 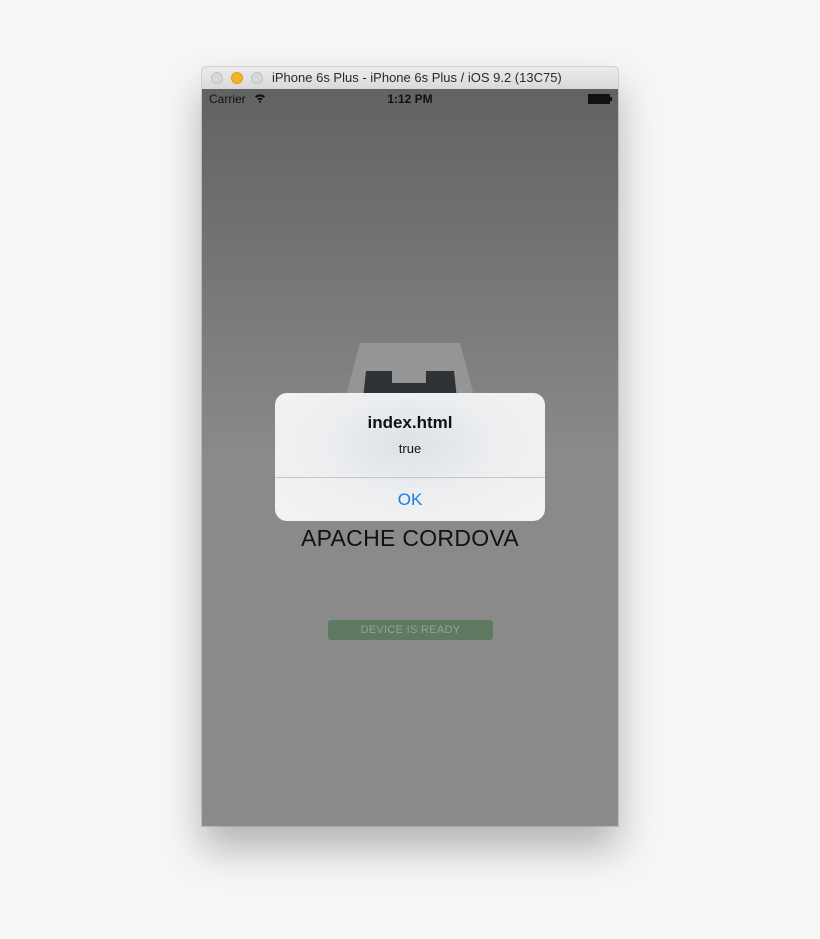 What do you see at coordinates (410, 538) in the screenshot?
I see `app-title: APACHE CORDOVA` at bounding box center [410, 538].